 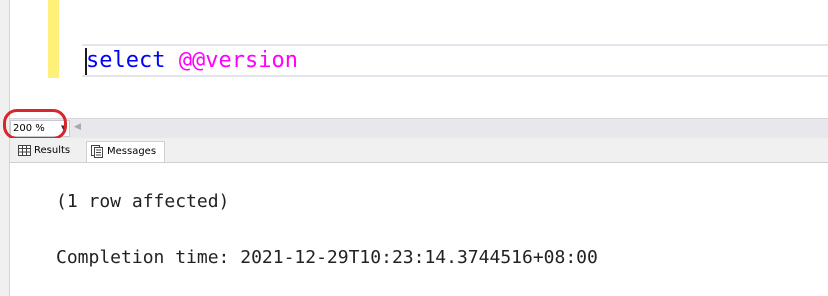 I want to click on text-caret, so click(x=86, y=61).